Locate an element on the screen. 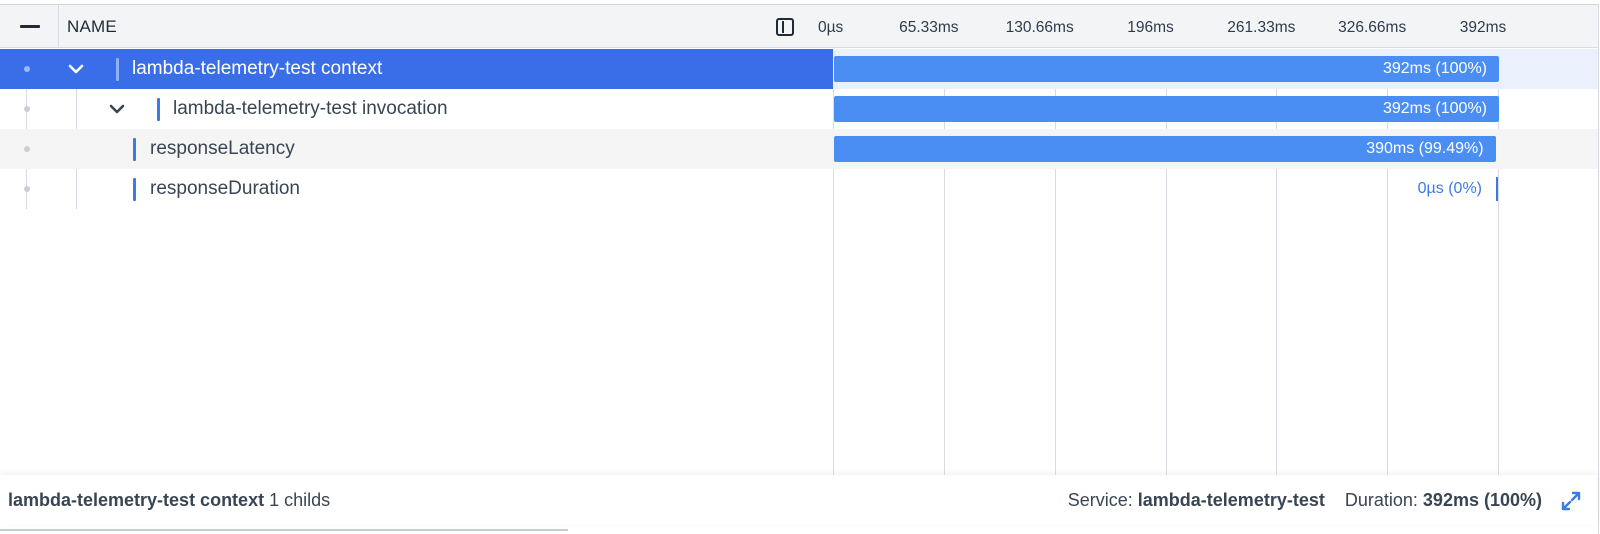 This screenshot has width=1600, height=534. name-column-header: NAME is located at coordinates (92, 26).